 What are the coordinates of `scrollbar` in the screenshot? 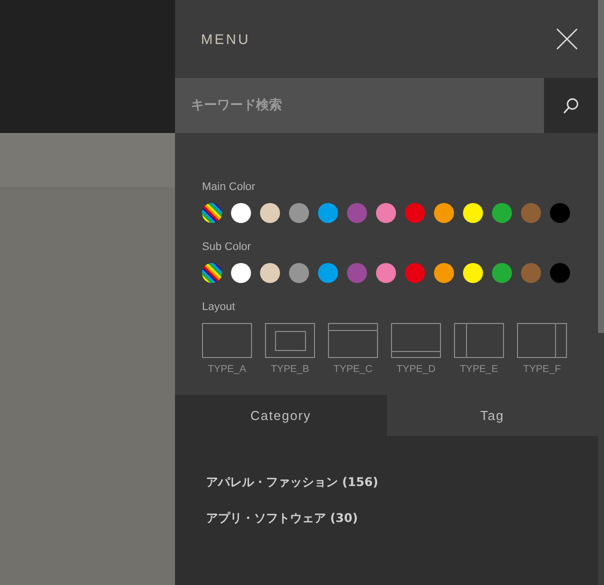 It's located at (601, 292).